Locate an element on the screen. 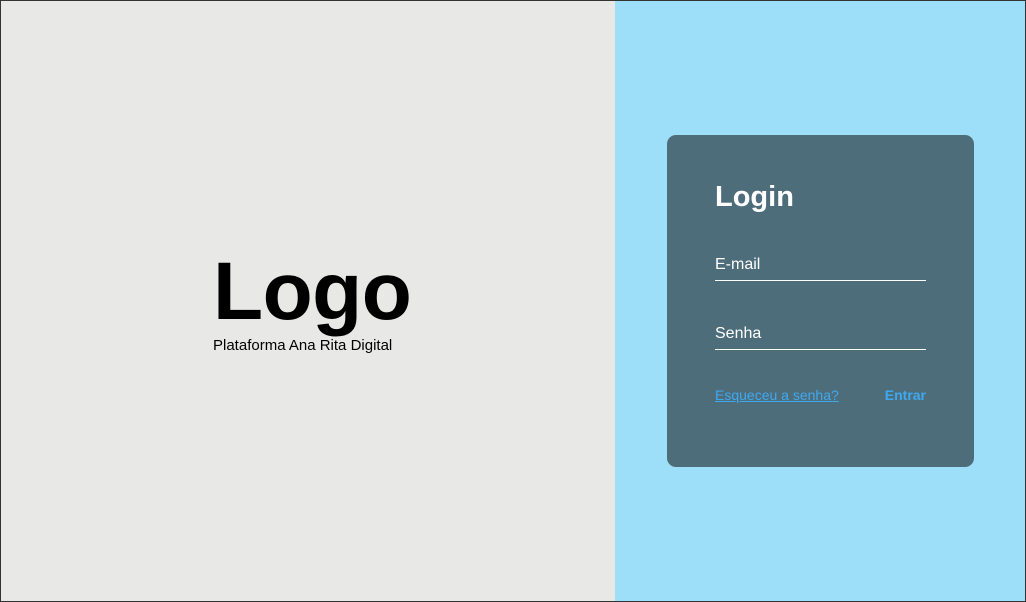 This screenshot has height=602, width=1026. tagline: Plataforma Ana Rita Digital is located at coordinates (303, 345).